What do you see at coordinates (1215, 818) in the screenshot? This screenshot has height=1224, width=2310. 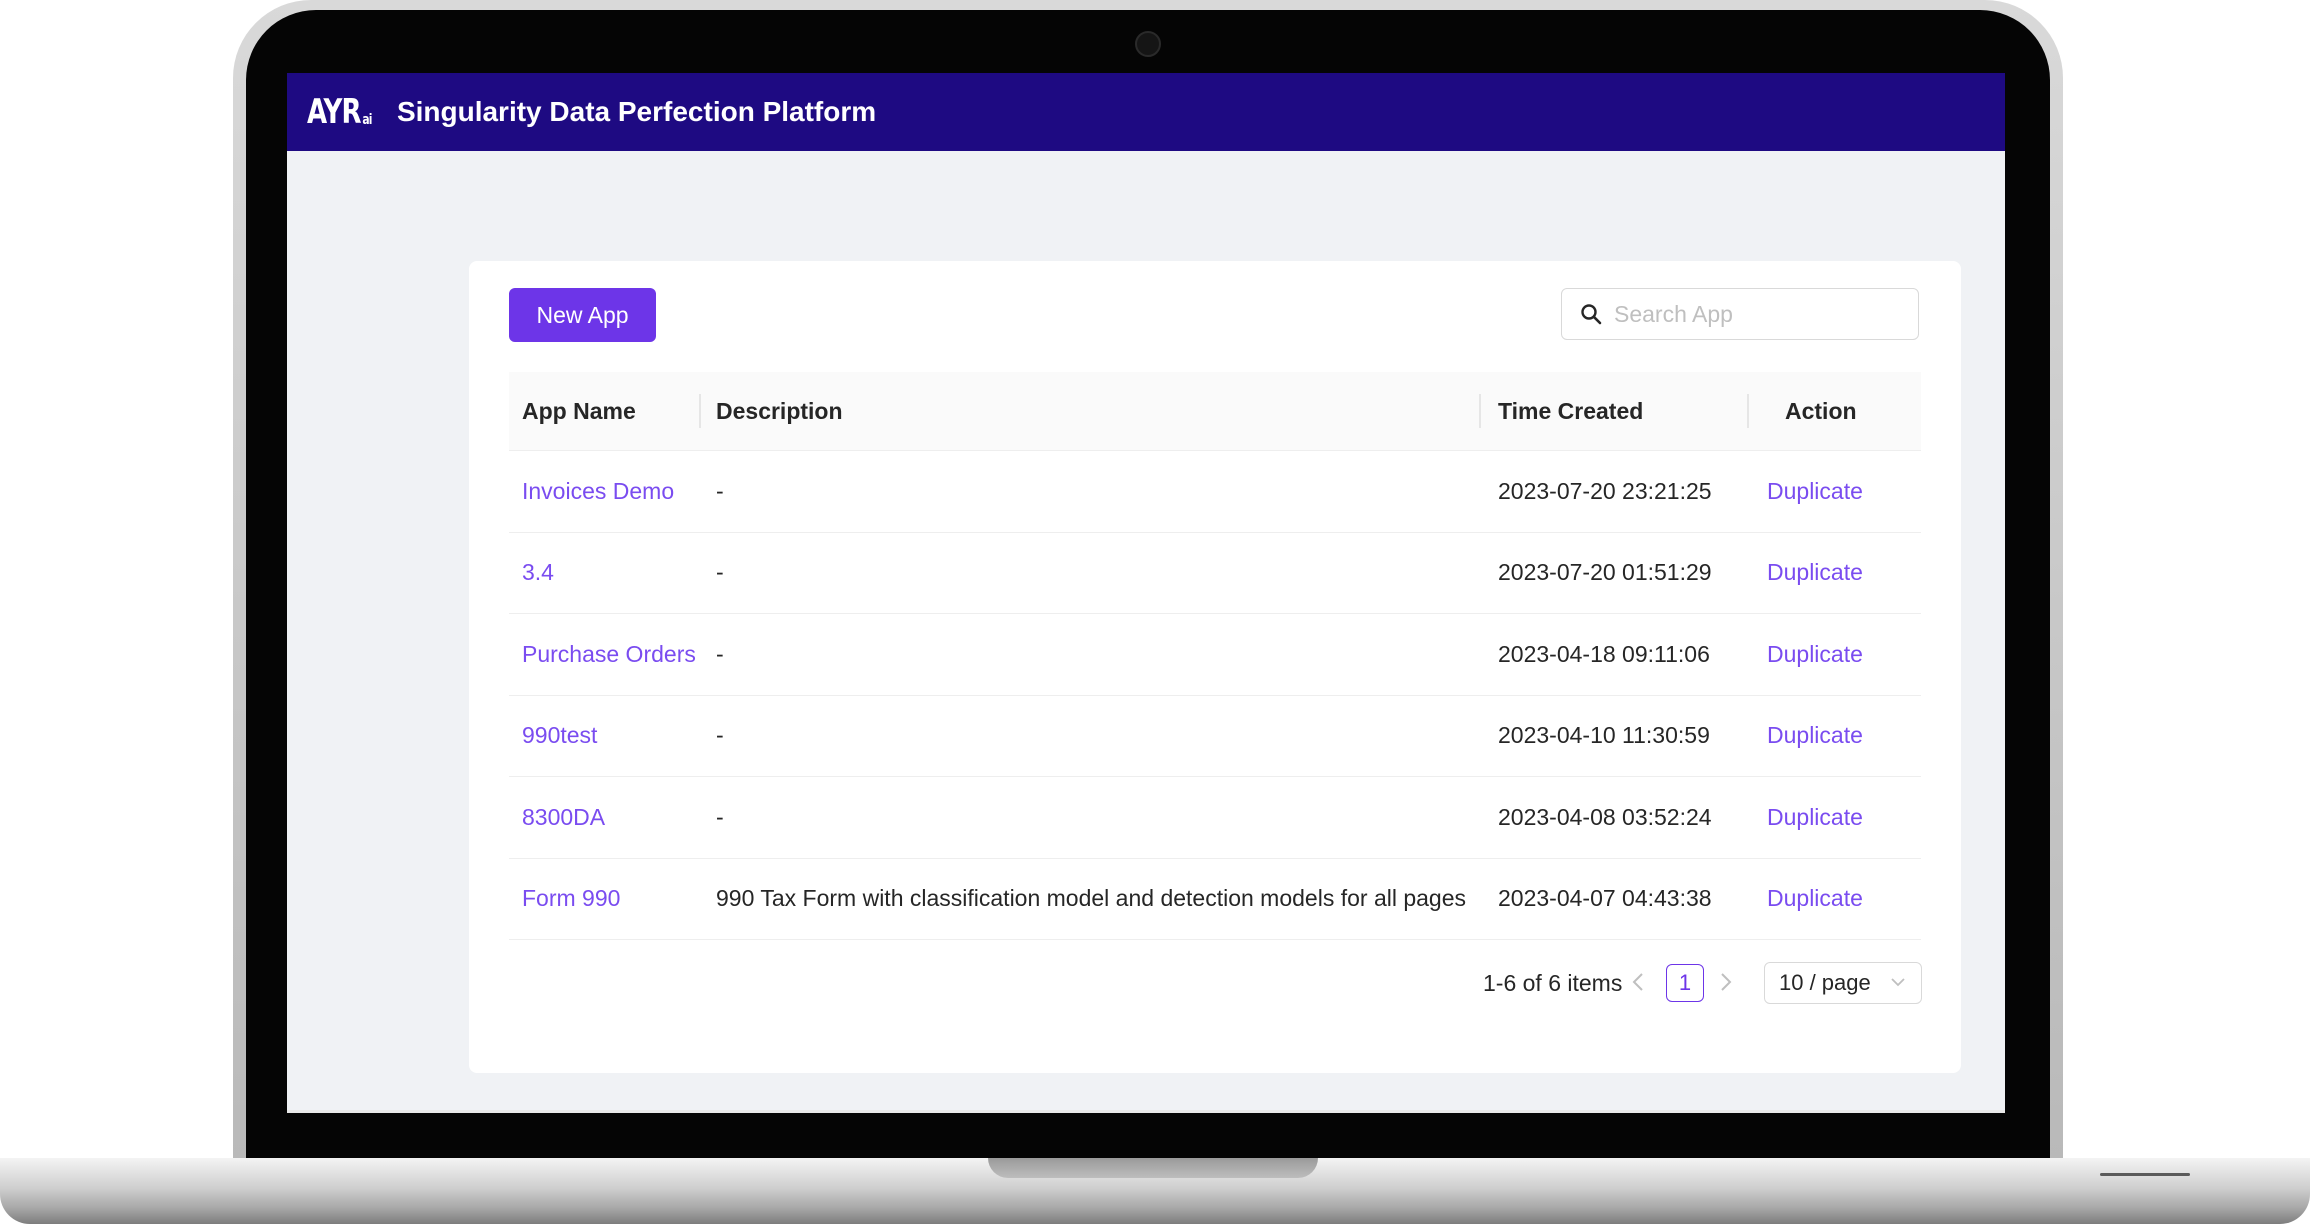 I see `table-row: 8300DA - 2023-04-08 03:52:24 Duplicate` at bounding box center [1215, 818].